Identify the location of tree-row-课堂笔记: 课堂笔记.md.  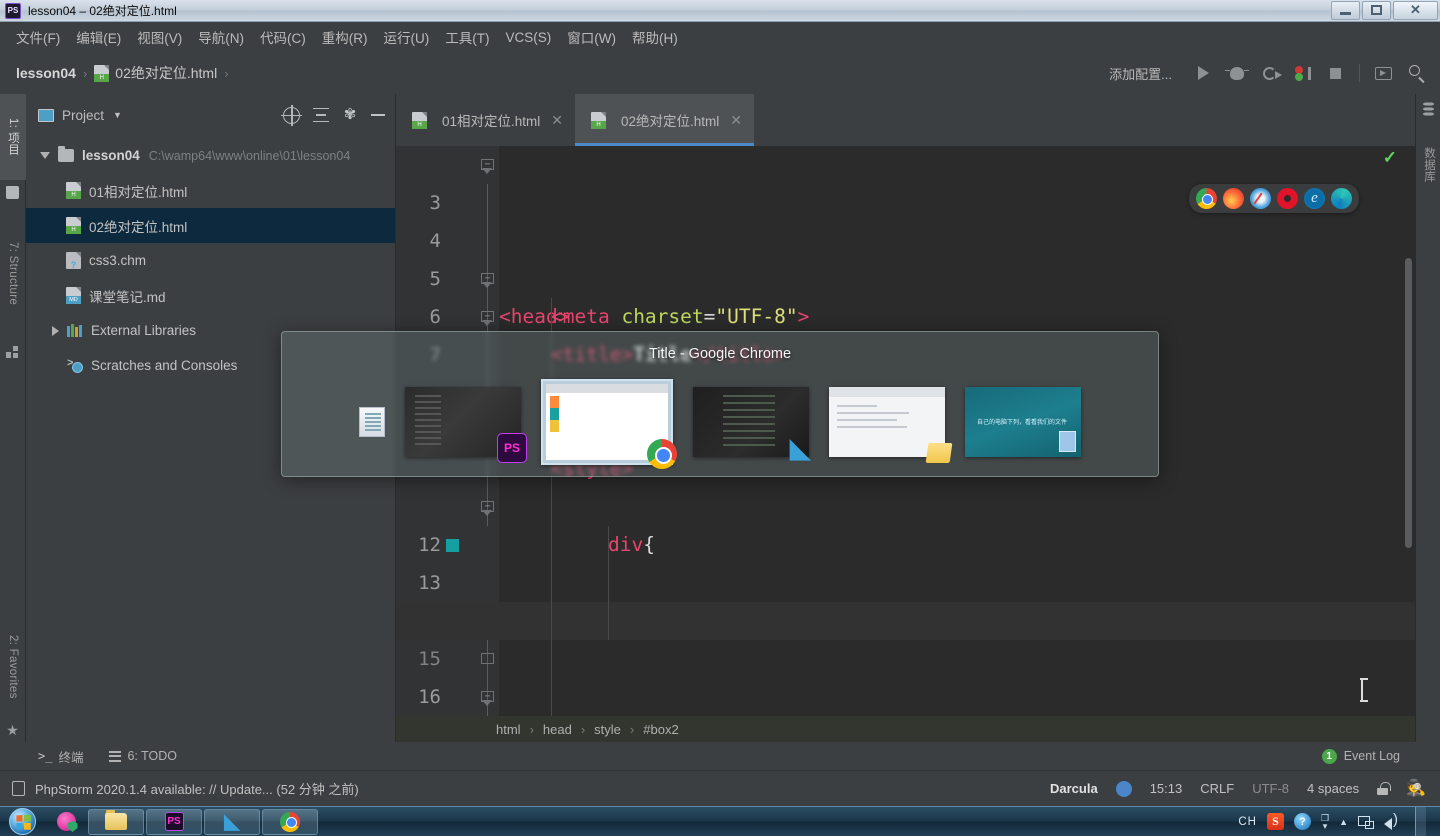
(210, 295).